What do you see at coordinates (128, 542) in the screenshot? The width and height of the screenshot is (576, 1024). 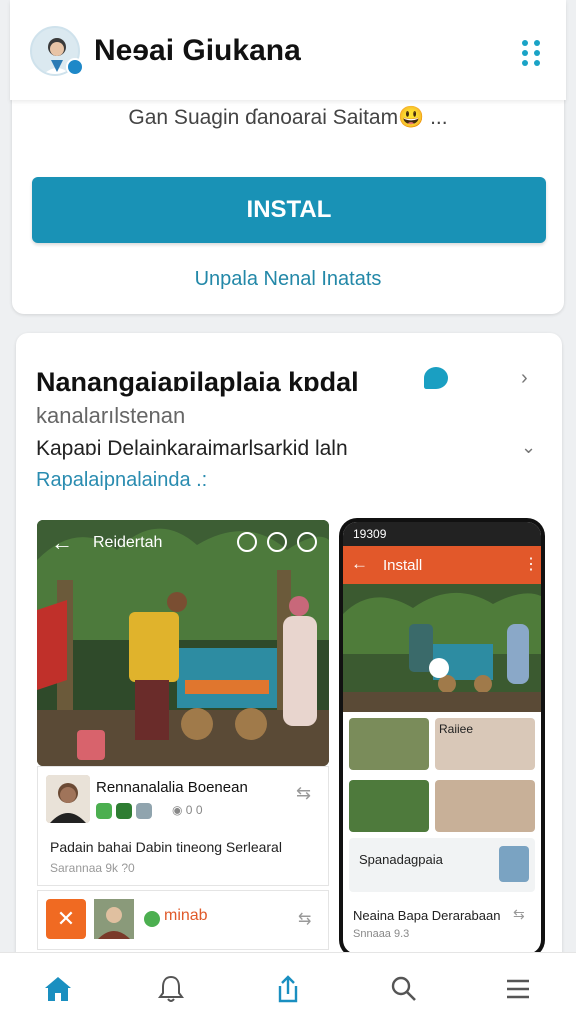 I see `screenshot-title: Reidertah` at bounding box center [128, 542].